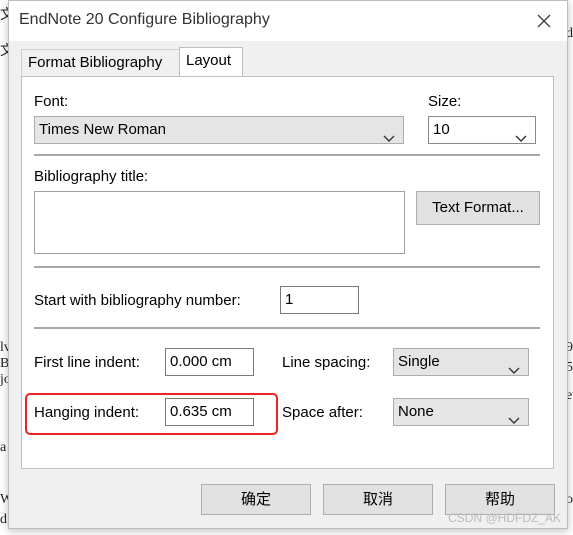 Image resolution: width=573 pixels, height=535 pixels. What do you see at coordinates (91, 176) in the screenshot?
I see `bibliography-title-label: Bibliography title:` at bounding box center [91, 176].